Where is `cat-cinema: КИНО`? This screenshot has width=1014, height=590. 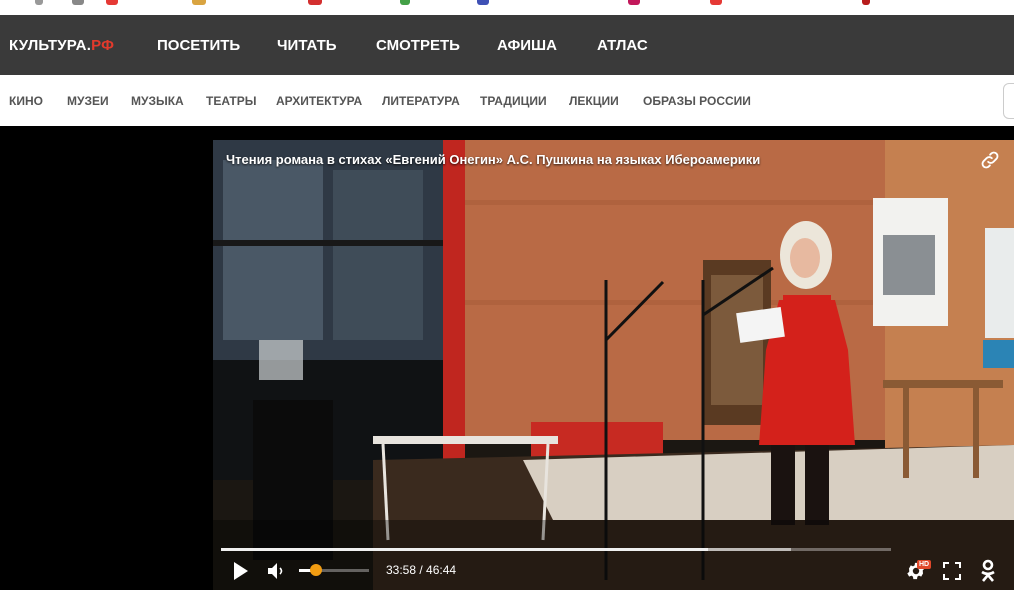 cat-cinema: КИНО is located at coordinates (26, 101).